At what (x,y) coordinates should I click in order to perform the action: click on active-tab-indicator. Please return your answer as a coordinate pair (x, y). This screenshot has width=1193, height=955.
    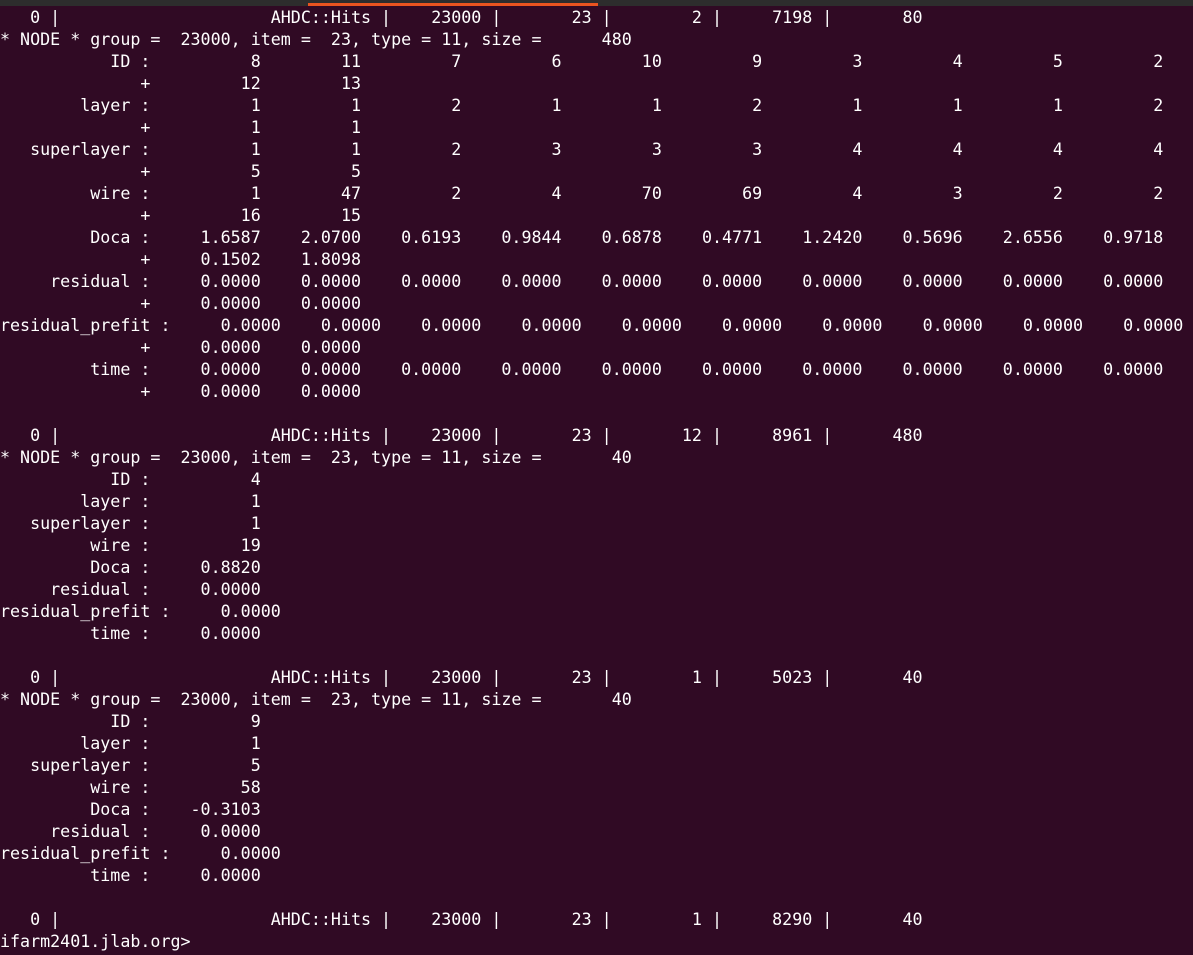
    Looking at the image, I should click on (453, 4).